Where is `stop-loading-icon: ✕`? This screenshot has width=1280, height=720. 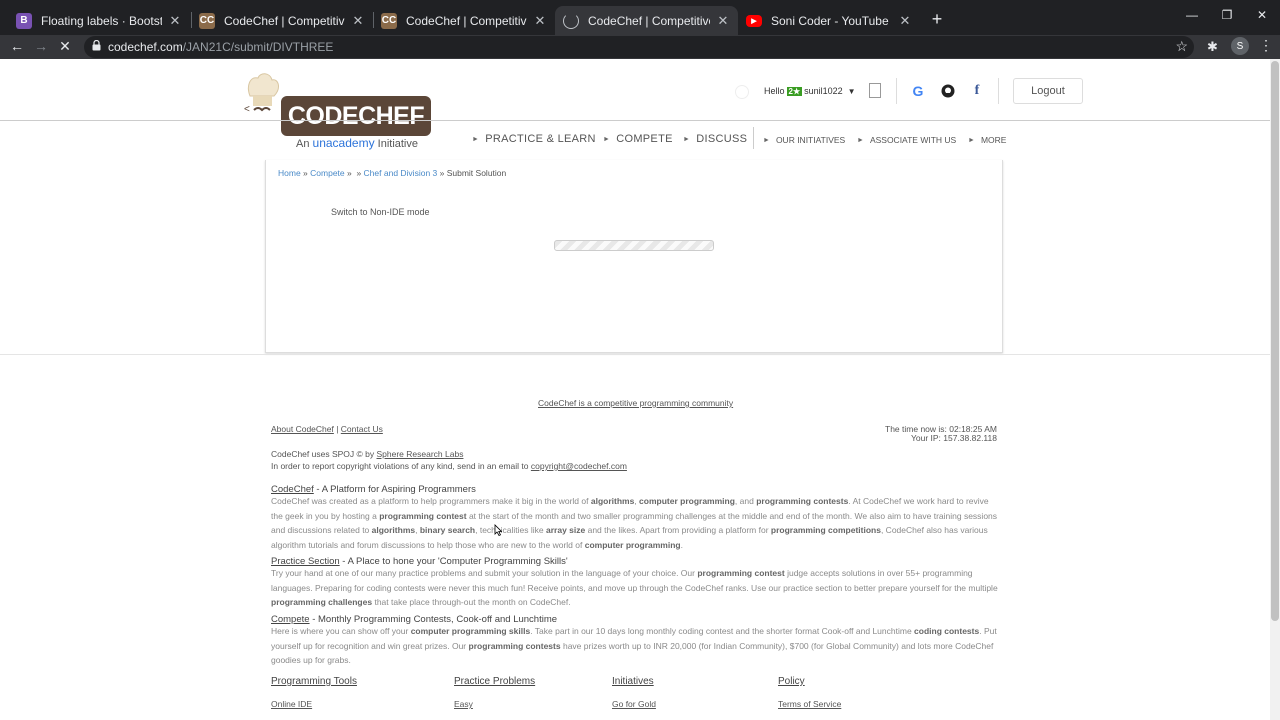
stop-loading-icon: ✕ is located at coordinates (65, 46).